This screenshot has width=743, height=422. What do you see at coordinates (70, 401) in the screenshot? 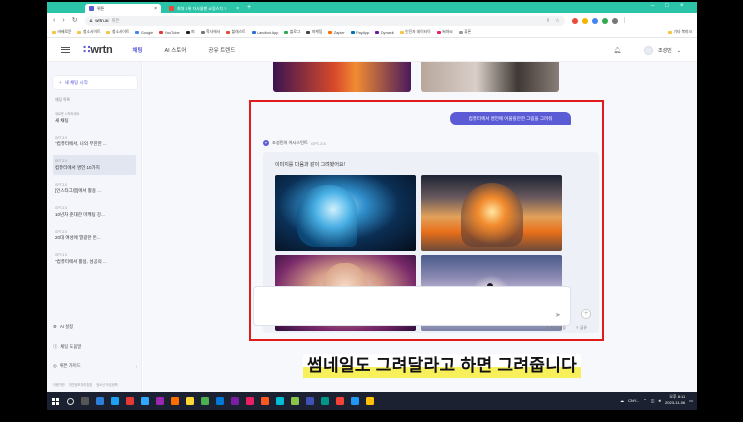
I see `search-icon` at bounding box center [70, 401].